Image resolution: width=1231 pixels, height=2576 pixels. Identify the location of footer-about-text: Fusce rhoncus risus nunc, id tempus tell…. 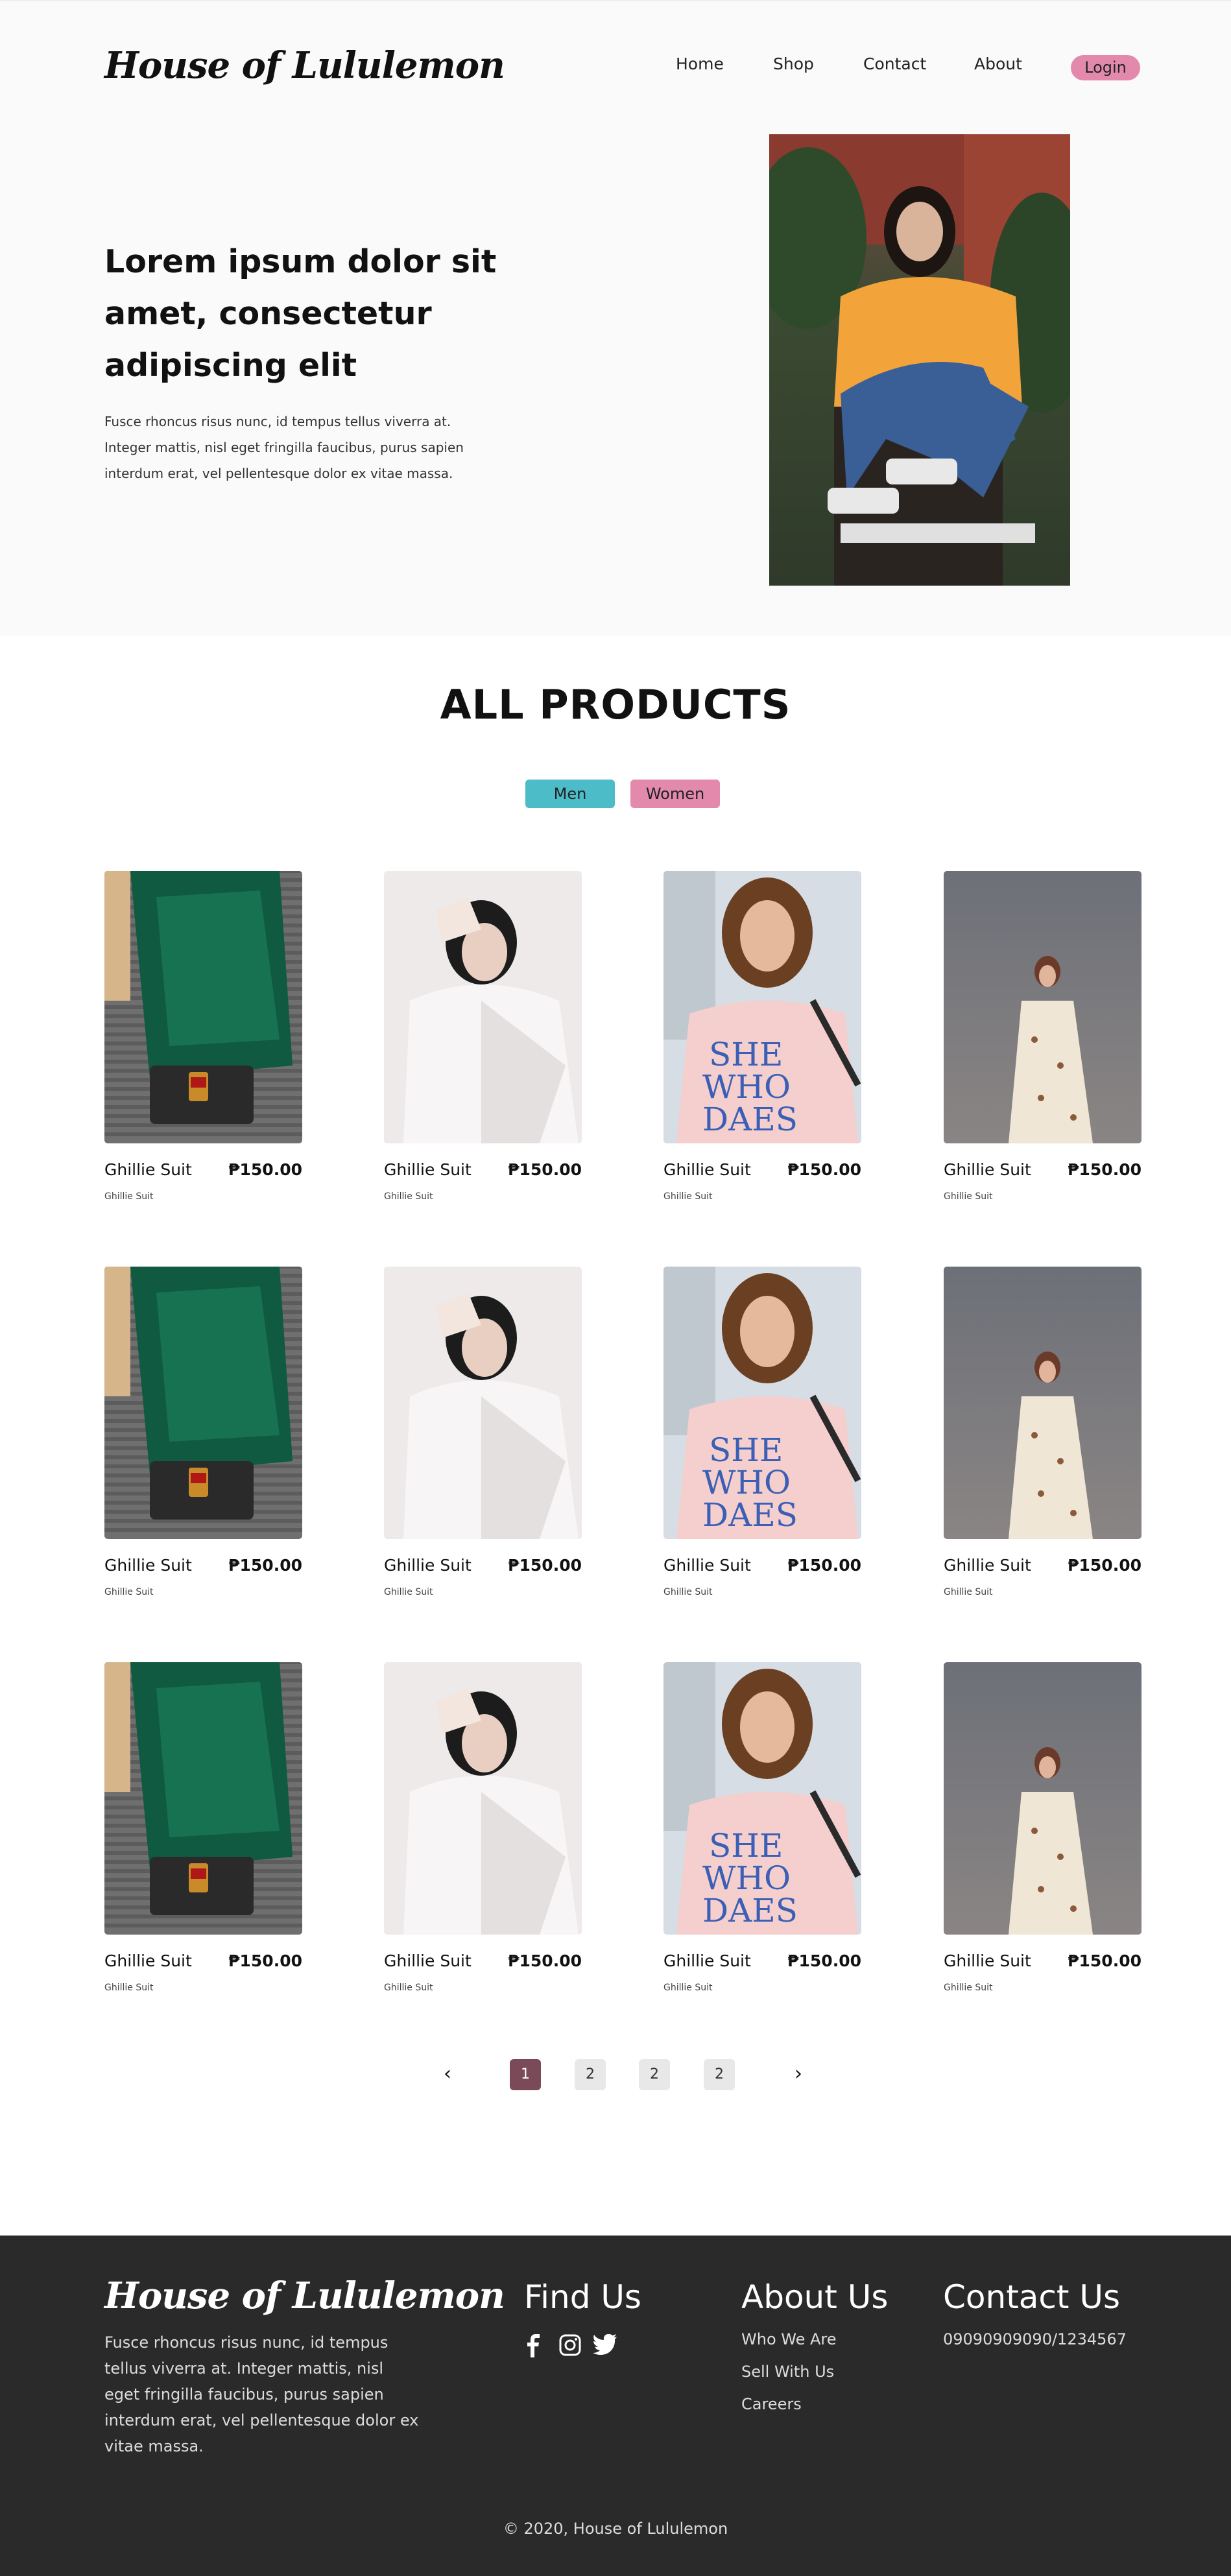
(261, 2394).